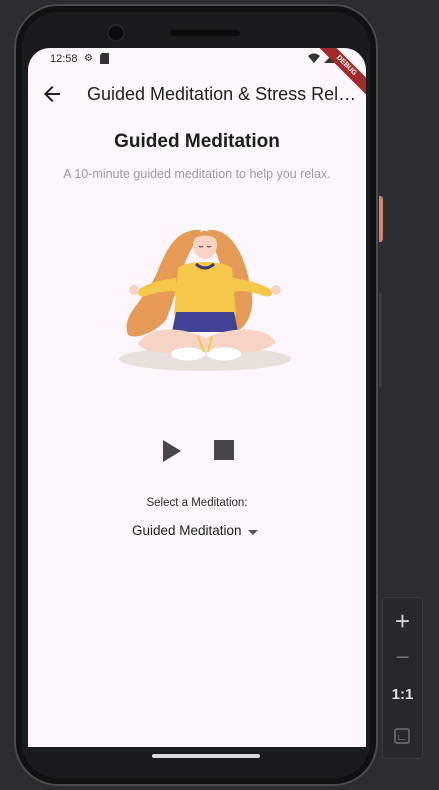 The width and height of the screenshot is (439, 790). Describe the element at coordinates (116, 33) in the screenshot. I see `front-camera-icon` at that location.